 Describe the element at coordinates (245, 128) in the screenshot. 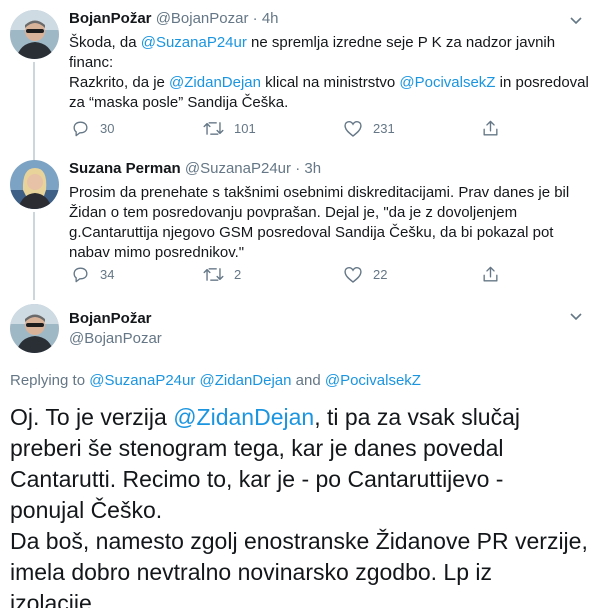

I see `retweet-count: 101` at that location.